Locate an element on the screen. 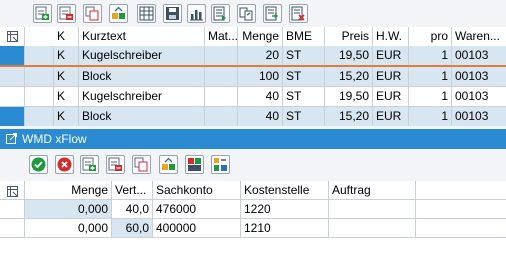  cancel-button is located at coordinates (64, 164).